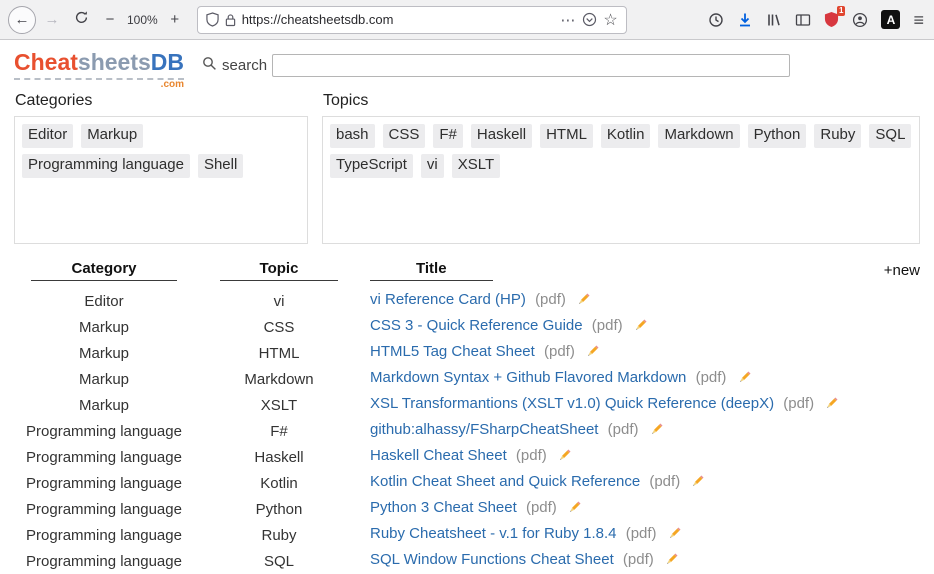 The image size is (934, 574). What do you see at coordinates (625, 136) in the screenshot?
I see `topic-chip: Kotlin` at bounding box center [625, 136].